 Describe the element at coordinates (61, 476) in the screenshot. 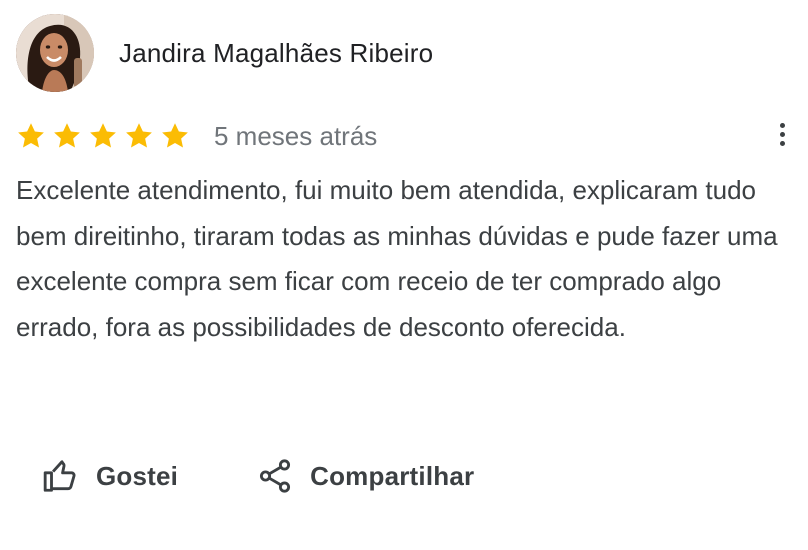

I see `thumbs-up-icon` at that location.